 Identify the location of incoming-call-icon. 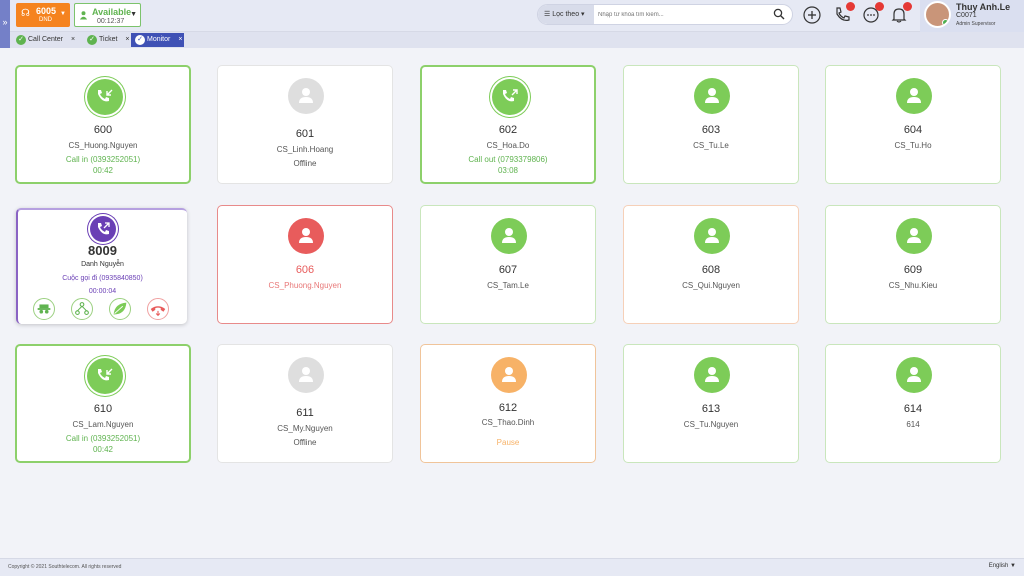
(105, 376).